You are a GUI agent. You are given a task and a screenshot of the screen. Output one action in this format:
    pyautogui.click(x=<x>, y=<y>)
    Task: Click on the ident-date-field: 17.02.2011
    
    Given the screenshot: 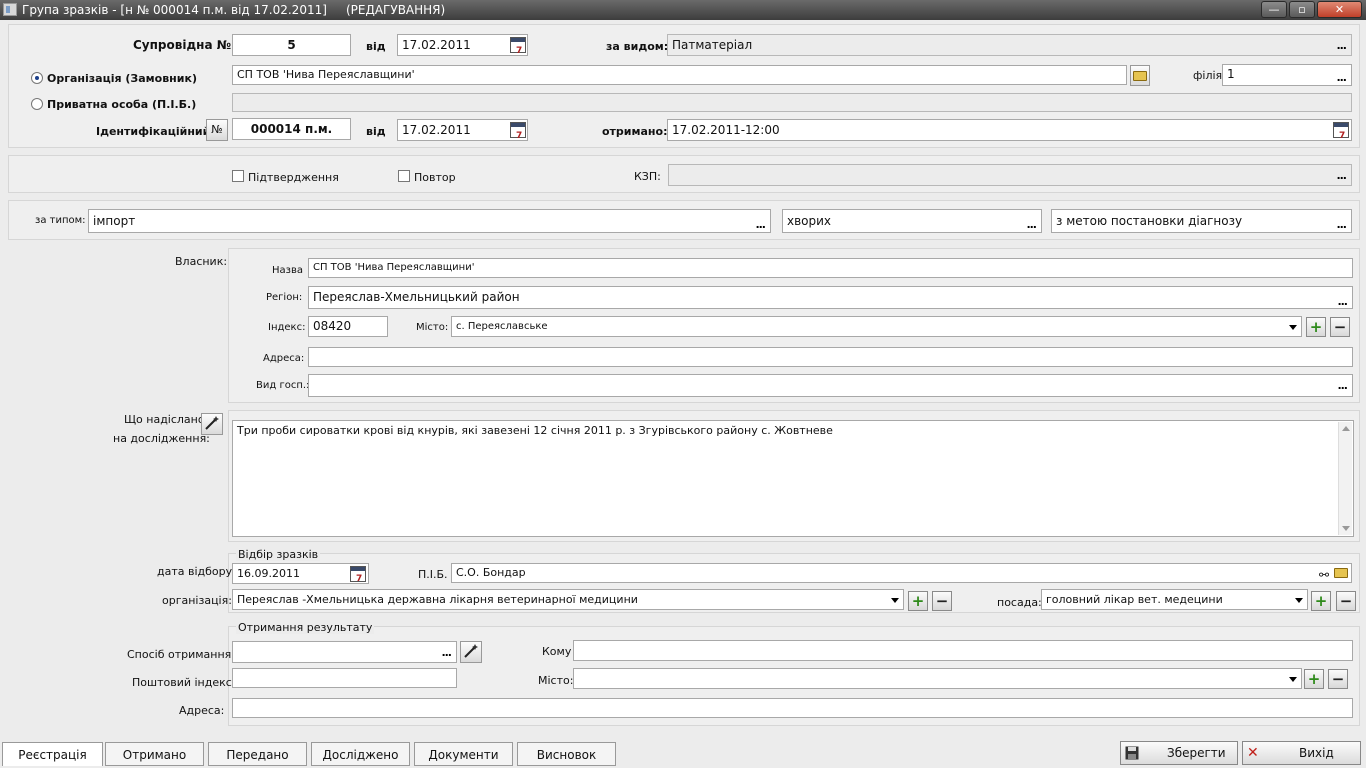 What is the action you would take?
    pyautogui.click(x=462, y=130)
    